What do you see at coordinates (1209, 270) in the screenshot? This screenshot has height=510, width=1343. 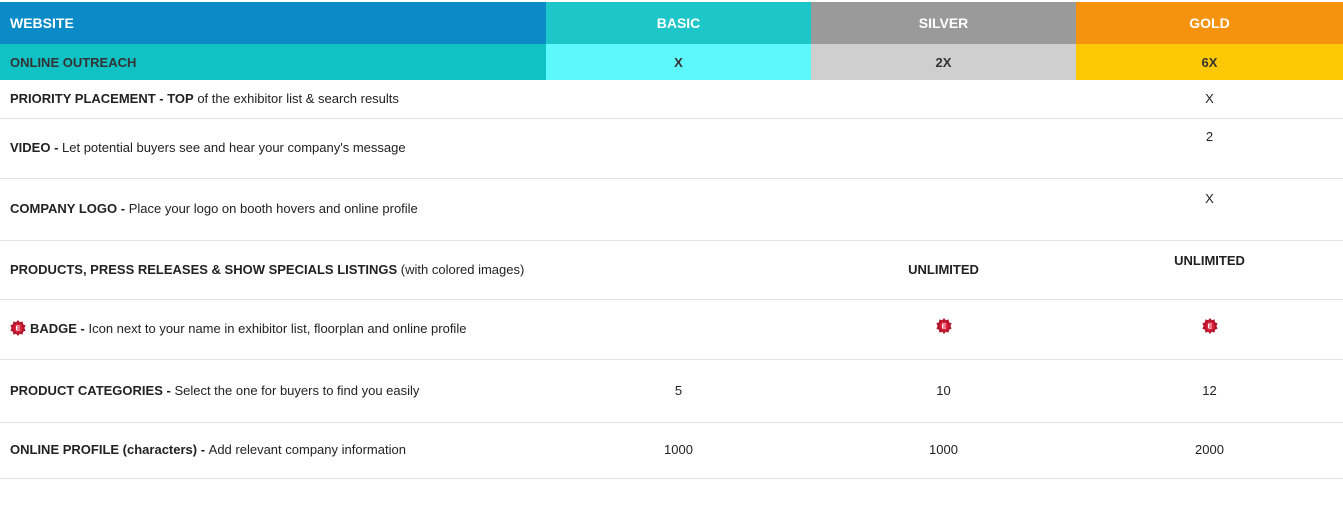 I see `gold-value: UNLIMITED` at bounding box center [1209, 270].